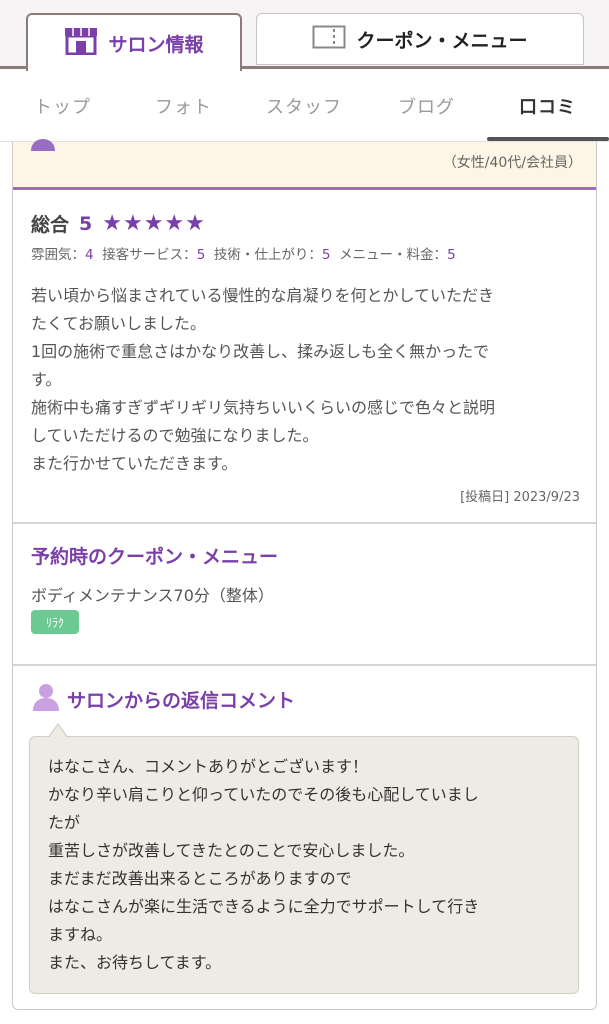 This screenshot has height=1024, width=609. Describe the element at coordinates (156, 44) in the screenshot. I see `tab-salon-info-label: サロン情報` at that location.